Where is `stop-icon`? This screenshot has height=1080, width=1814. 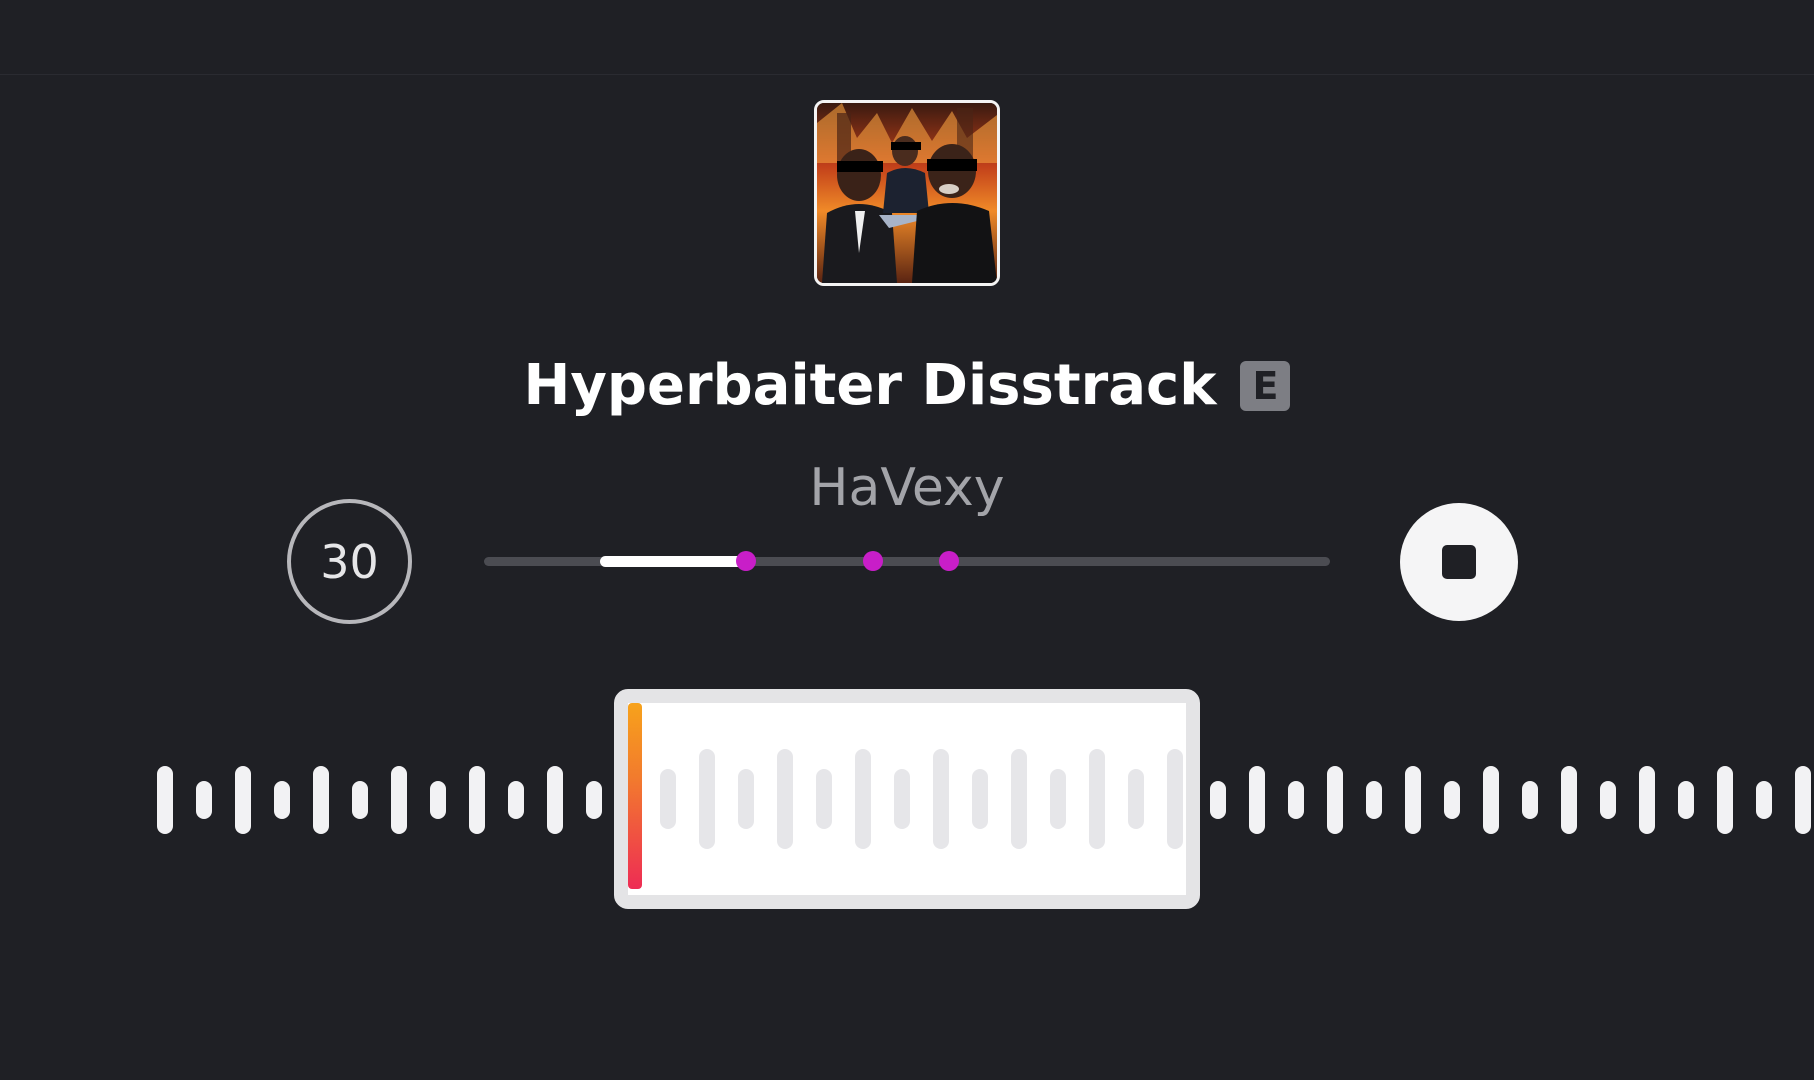
stop-icon is located at coordinates (1459, 562).